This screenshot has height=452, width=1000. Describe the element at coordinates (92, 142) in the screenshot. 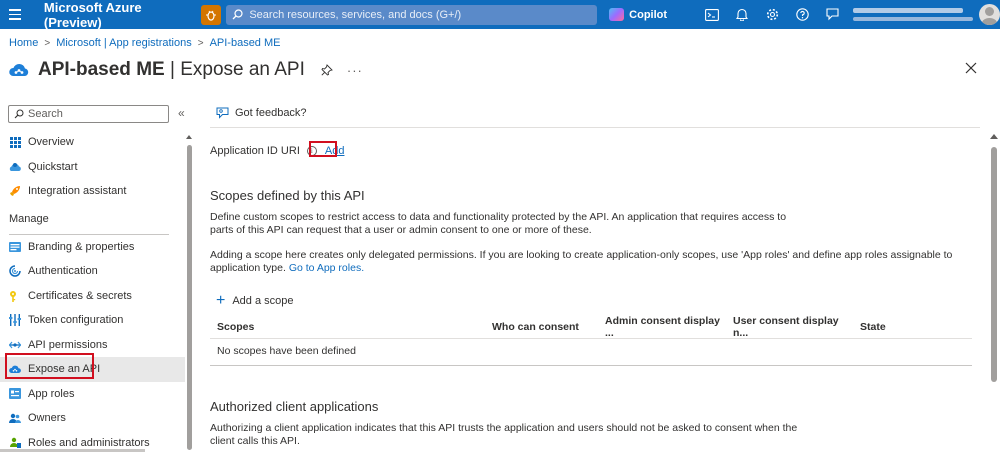

I see `sidebar-item-overview: Overview` at that location.